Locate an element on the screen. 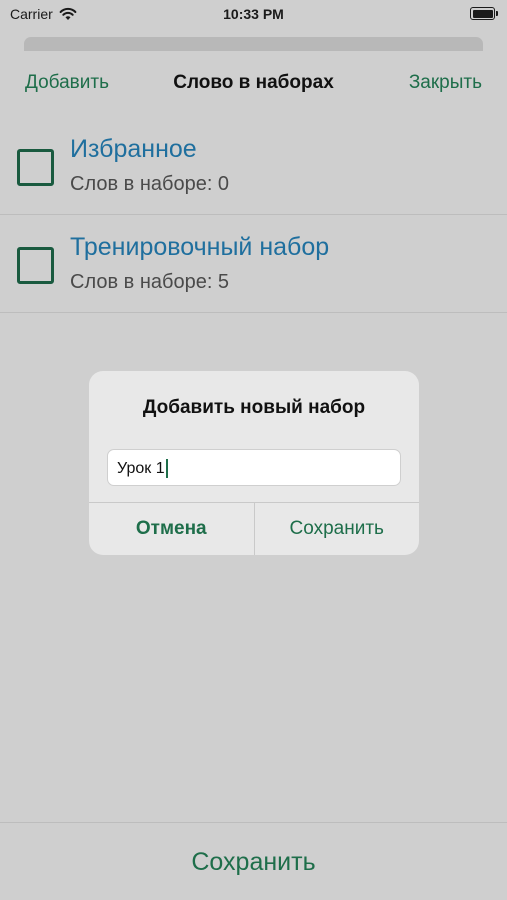 The width and height of the screenshot is (507, 900). cancel-button: Отмена is located at coordinates (172, 529).